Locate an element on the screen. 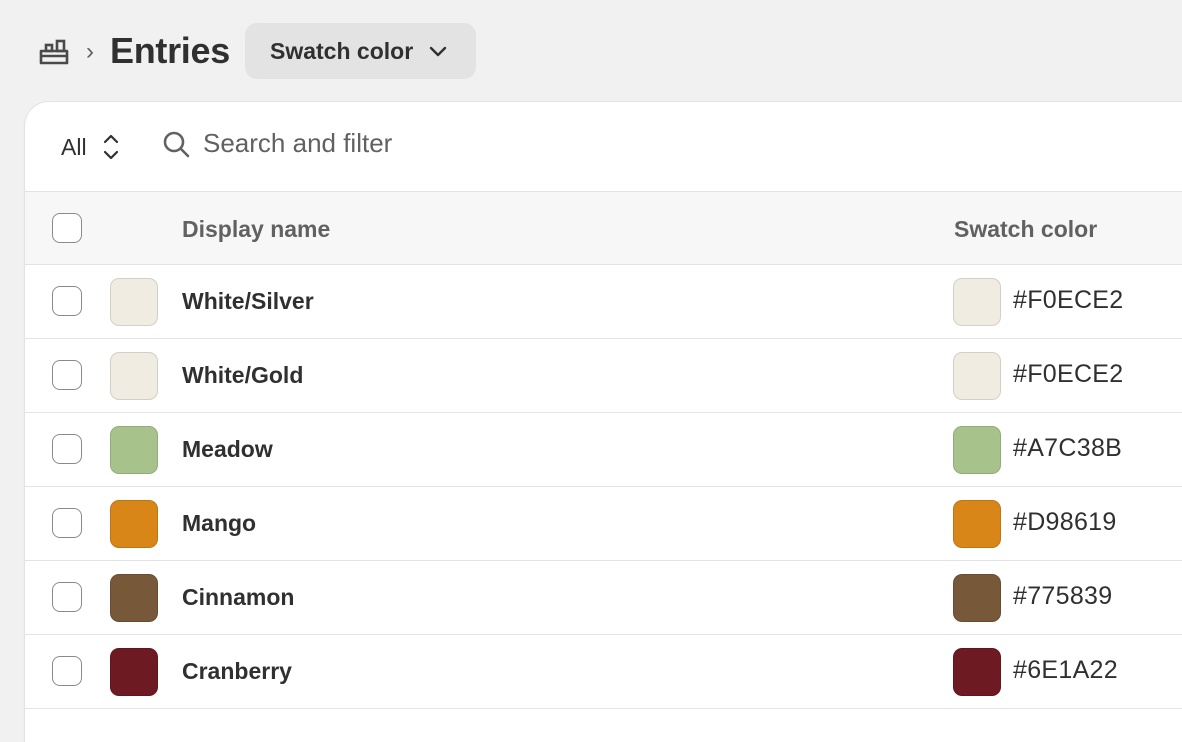 The width and height of the screenshot is (1182, 742). select-all-checkbox is located at coordinates (67, 228).